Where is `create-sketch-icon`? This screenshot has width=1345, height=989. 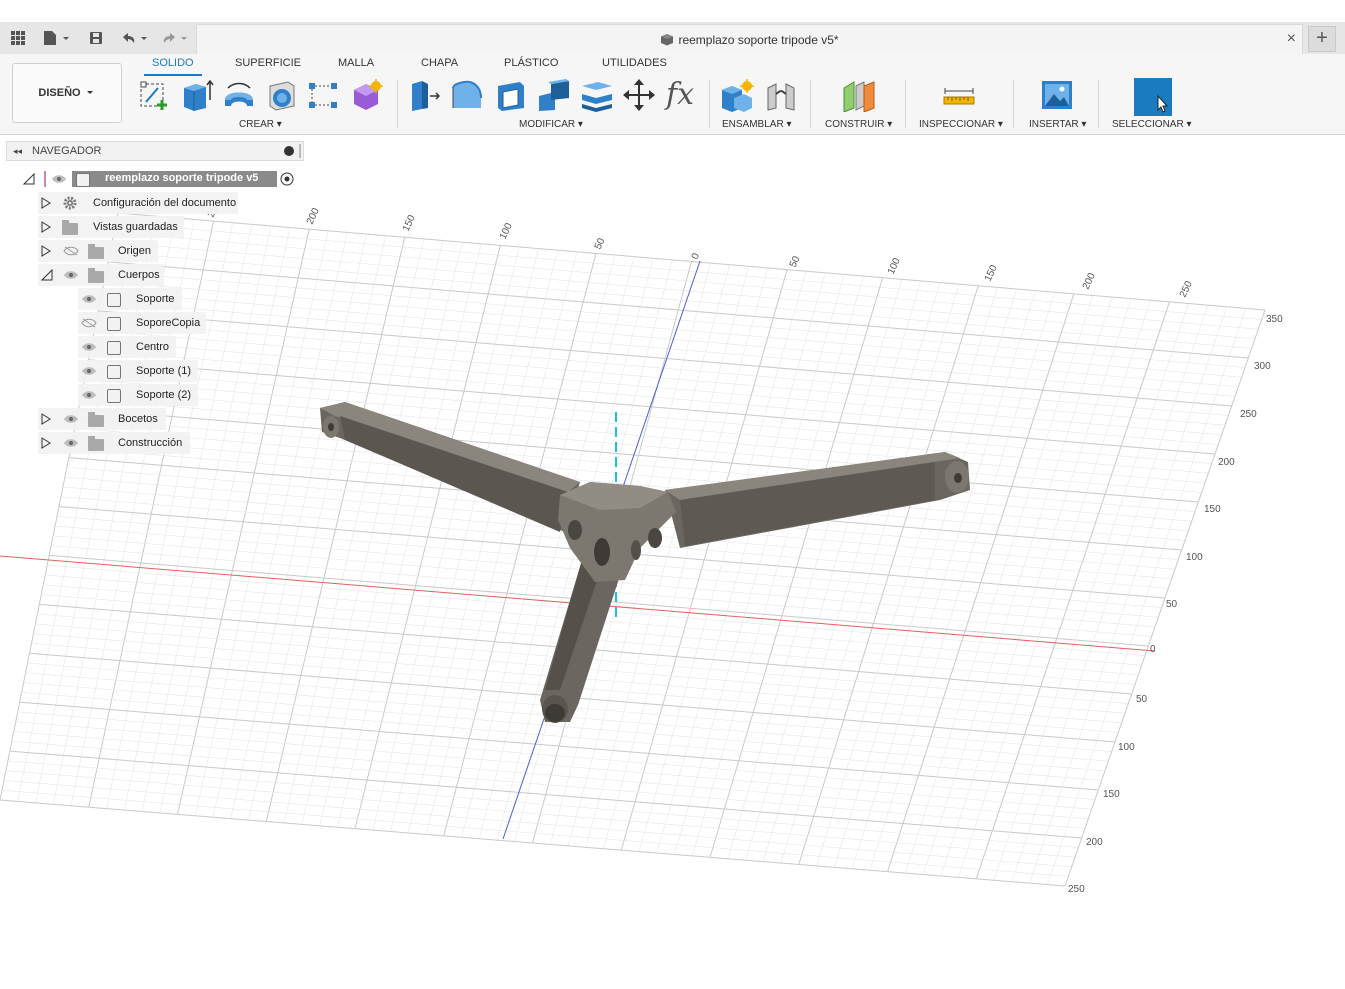 create-sketch-icon is located at coordinates (155, 95).